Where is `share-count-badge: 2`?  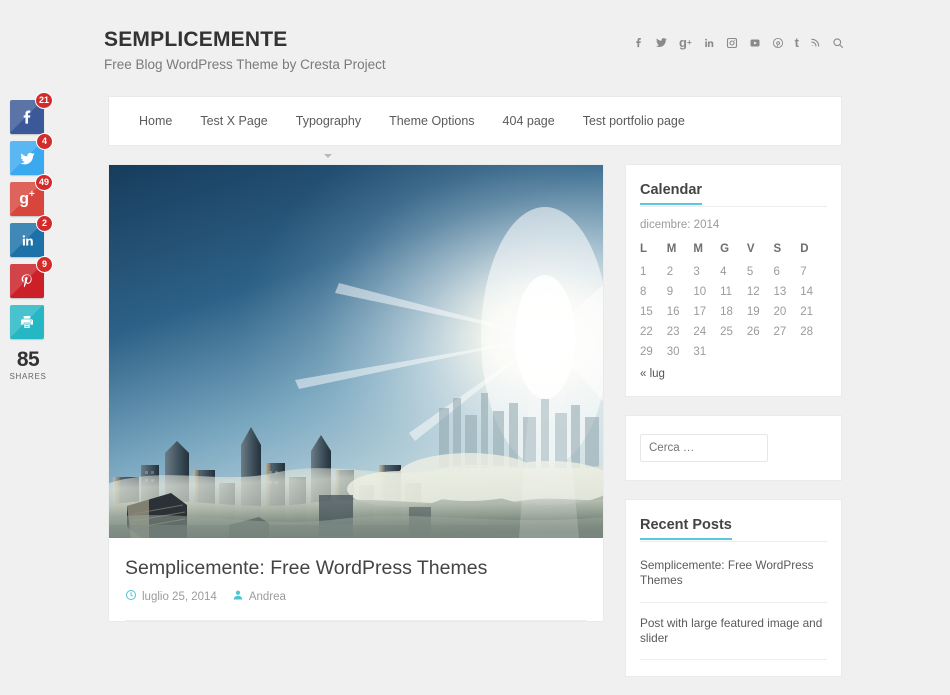
share-count-badge: 2 is located at coordinates (44, 223).